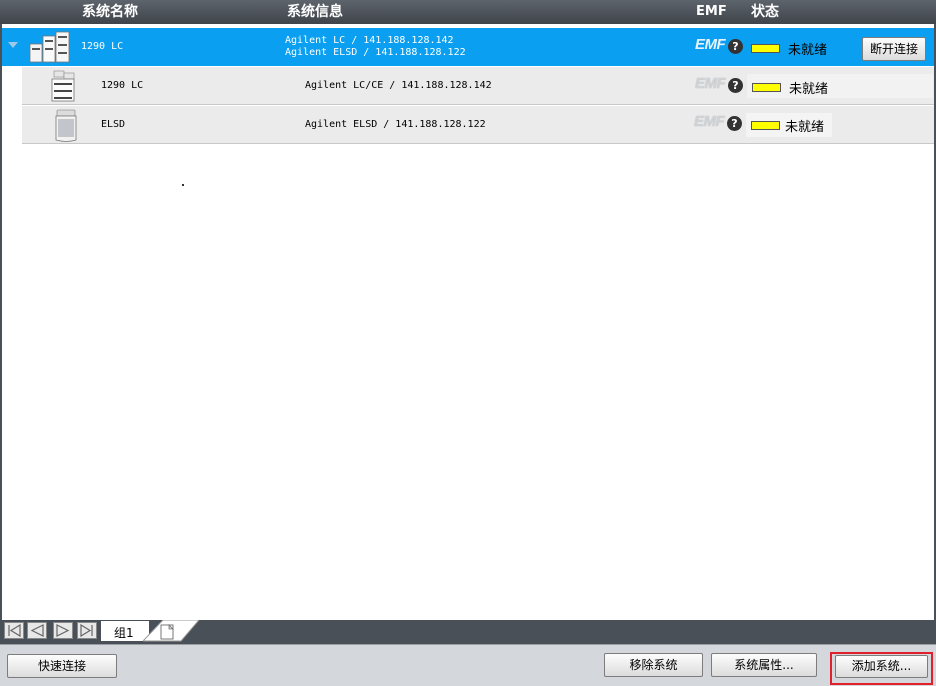  Describe the element at coordinates (468, 12) in the screenshot. I see `column-header: 系统名称 系统信息 EMF 状态` at that location.